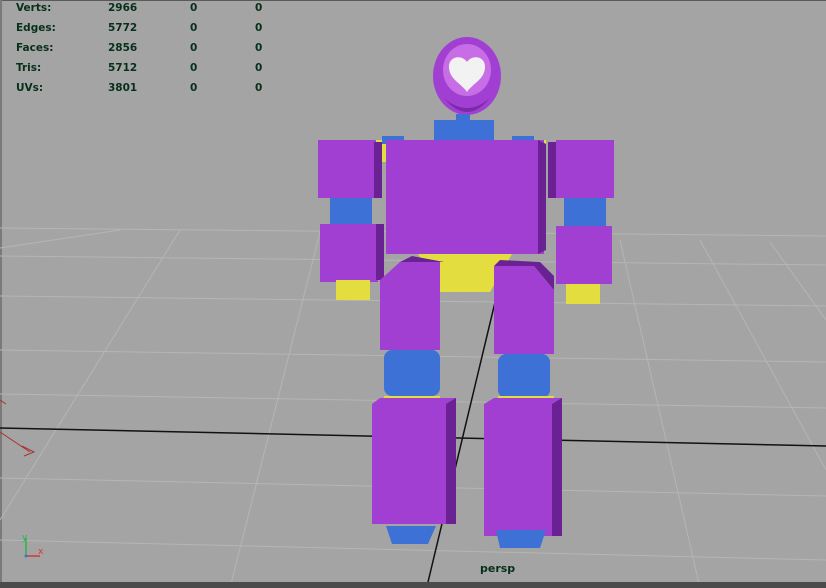  What do you see at coordinates (498, 568) in the screenshot?
I see `camera-name-label: persp` at bounding box center [498, 568].